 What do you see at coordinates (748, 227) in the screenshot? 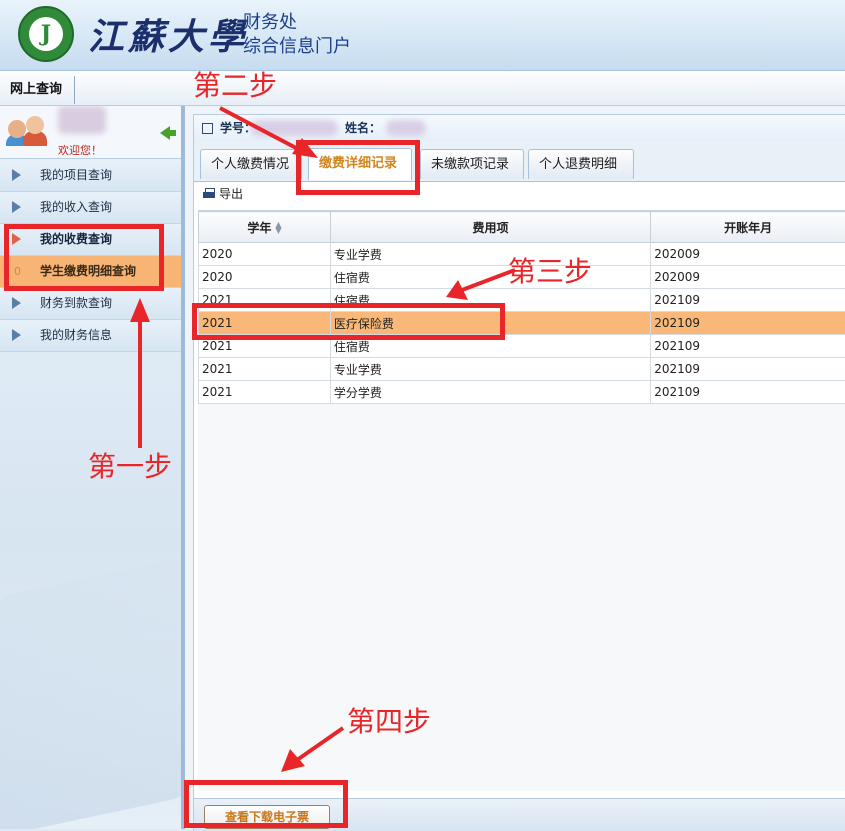
I see `column-header-month: 开账年月` at bounding box center [748, 227].